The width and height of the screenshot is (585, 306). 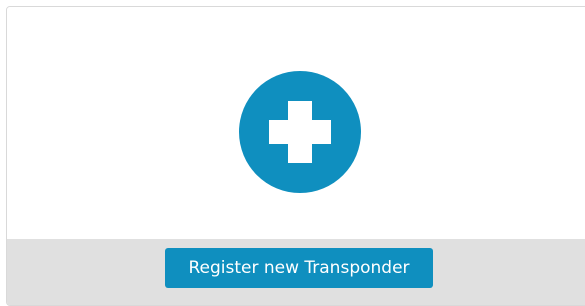 I want to click on plus-icon-vertical-bar, so click(x=300, y=132).